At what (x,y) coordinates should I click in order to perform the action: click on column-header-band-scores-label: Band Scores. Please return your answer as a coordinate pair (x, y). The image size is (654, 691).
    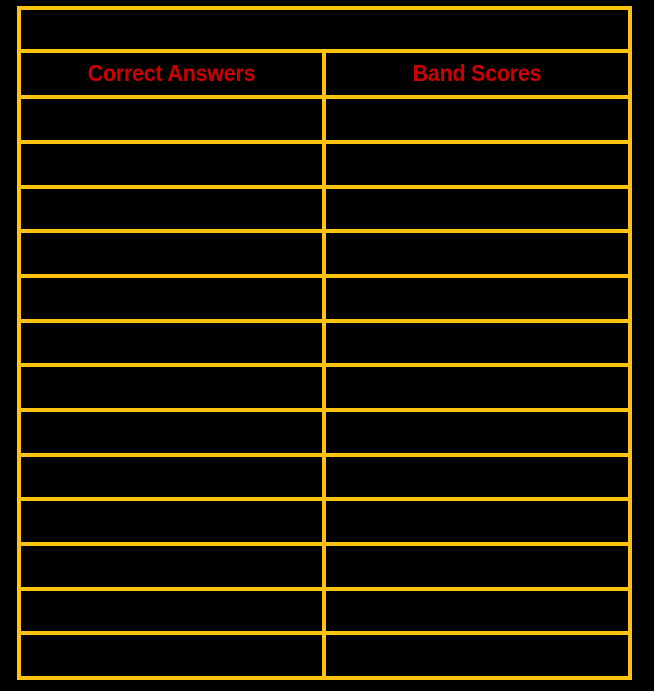
    Looking at the image, I should click on (477, 73).